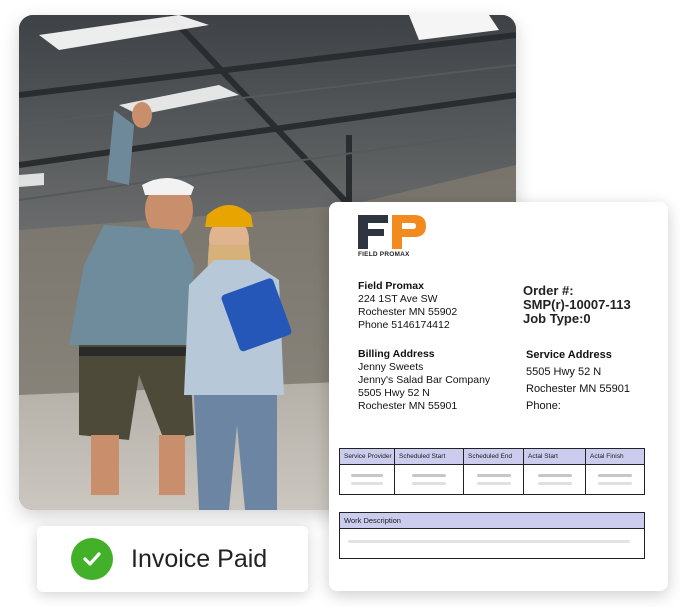 This screenshot has width=680, height=607. I want to click on table-column: Scheduled End, so click(494, 471).